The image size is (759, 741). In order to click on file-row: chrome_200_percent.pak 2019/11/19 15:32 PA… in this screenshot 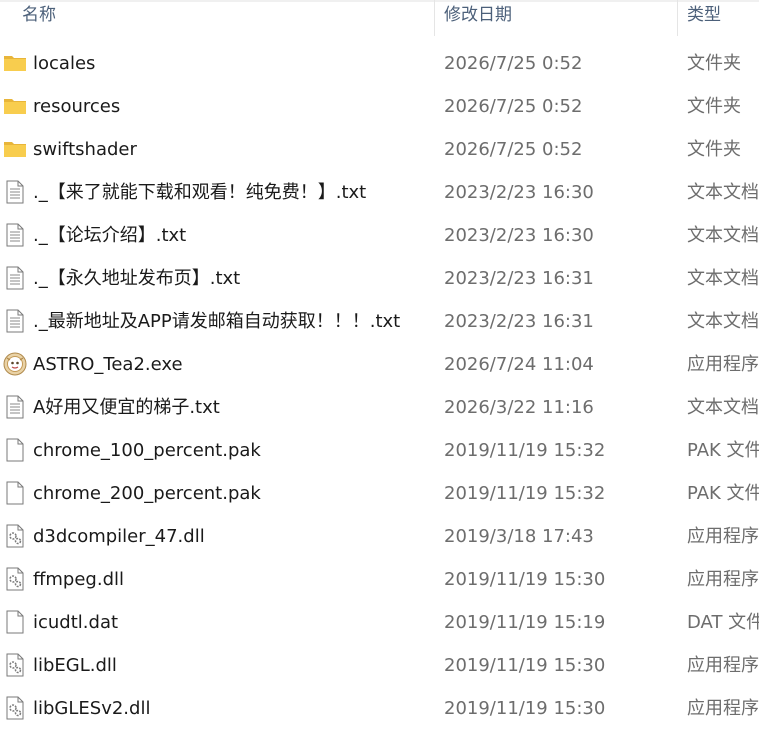, I will do `click(379, 493)`.